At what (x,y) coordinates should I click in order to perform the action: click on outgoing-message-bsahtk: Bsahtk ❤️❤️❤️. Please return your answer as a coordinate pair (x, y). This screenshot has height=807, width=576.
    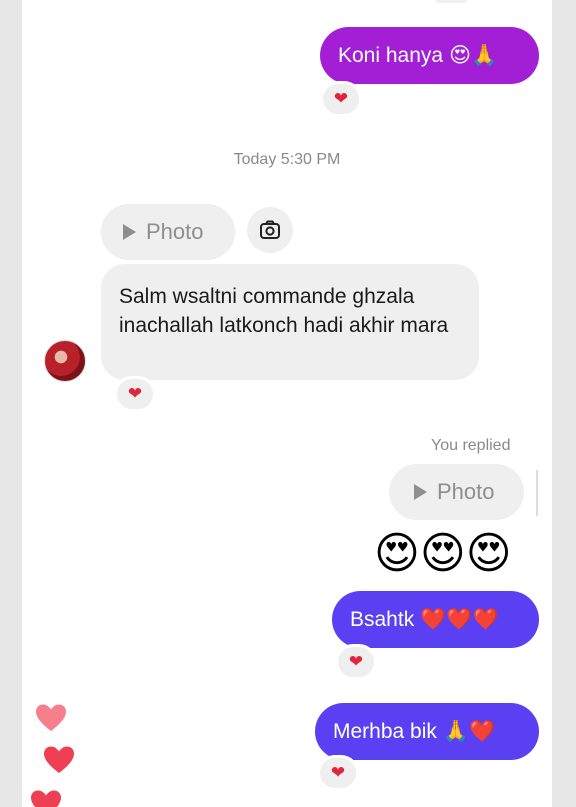
    Looking at the image, I should click on (435, 619).